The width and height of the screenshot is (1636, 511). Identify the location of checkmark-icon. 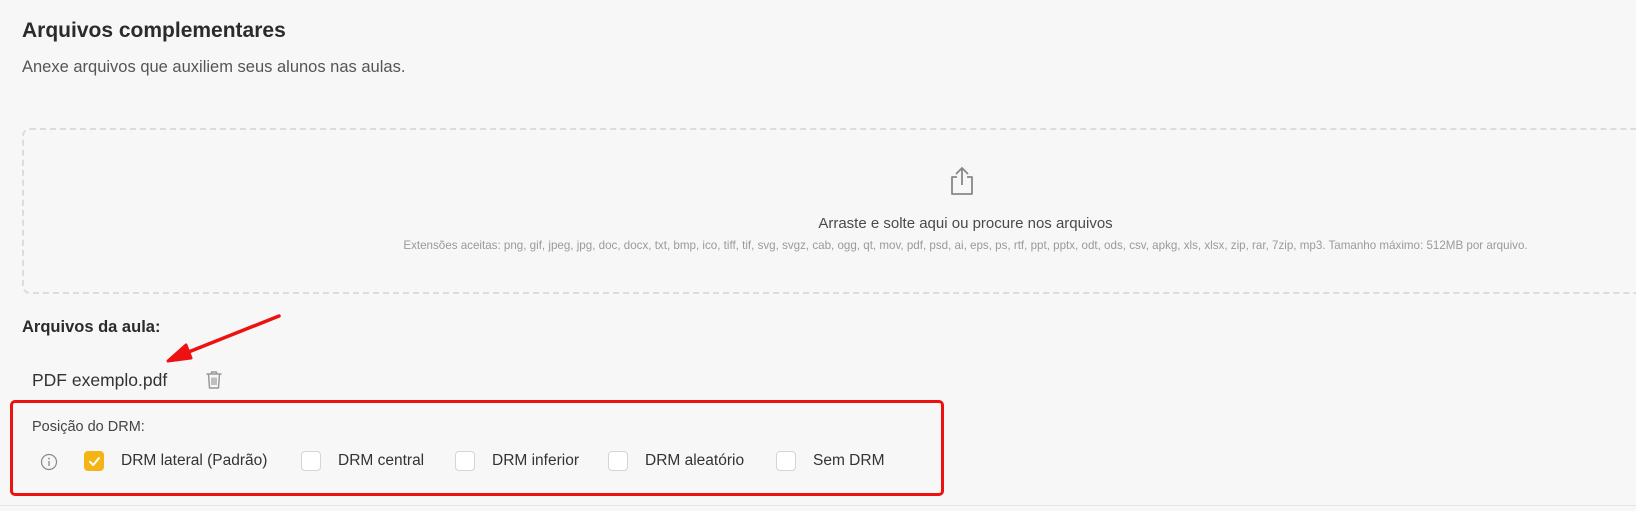
(94, 461).